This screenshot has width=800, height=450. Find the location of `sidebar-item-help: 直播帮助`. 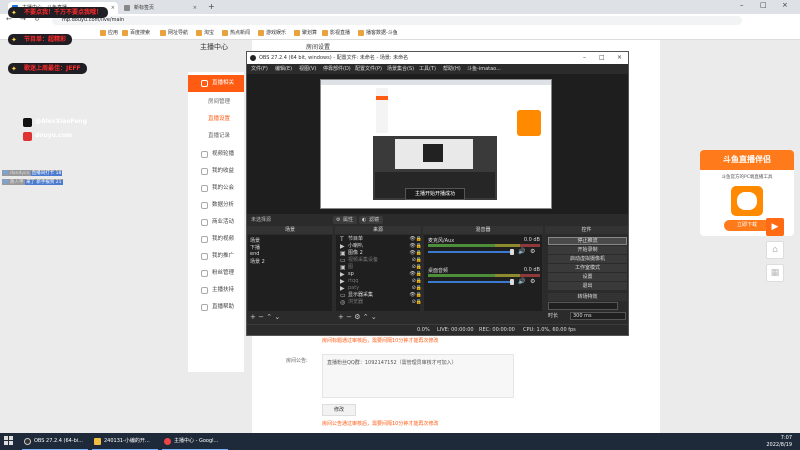

sidebar-item-help: 直播帮助 is located at coordinates (216, 307).